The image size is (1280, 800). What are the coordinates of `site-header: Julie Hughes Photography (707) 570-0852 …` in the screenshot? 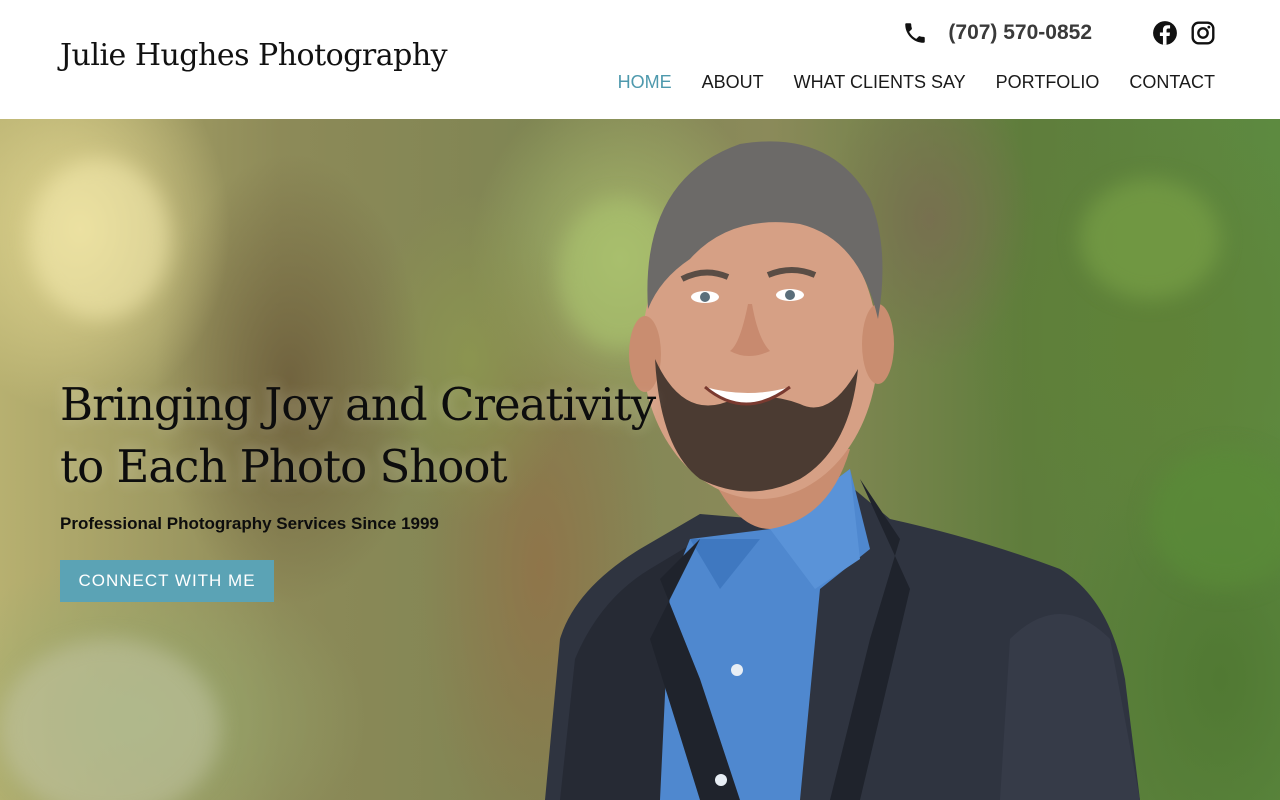 It's located at (640, 59).